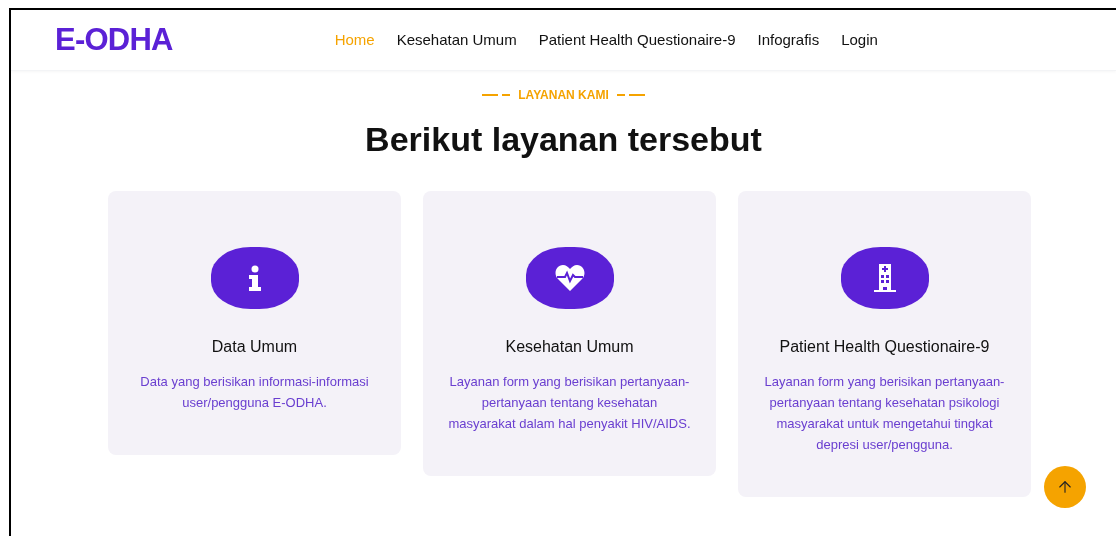  Describe the element at coordinates (788, 40) in the screenshot. I see `nav-link: Infografis` at that location.